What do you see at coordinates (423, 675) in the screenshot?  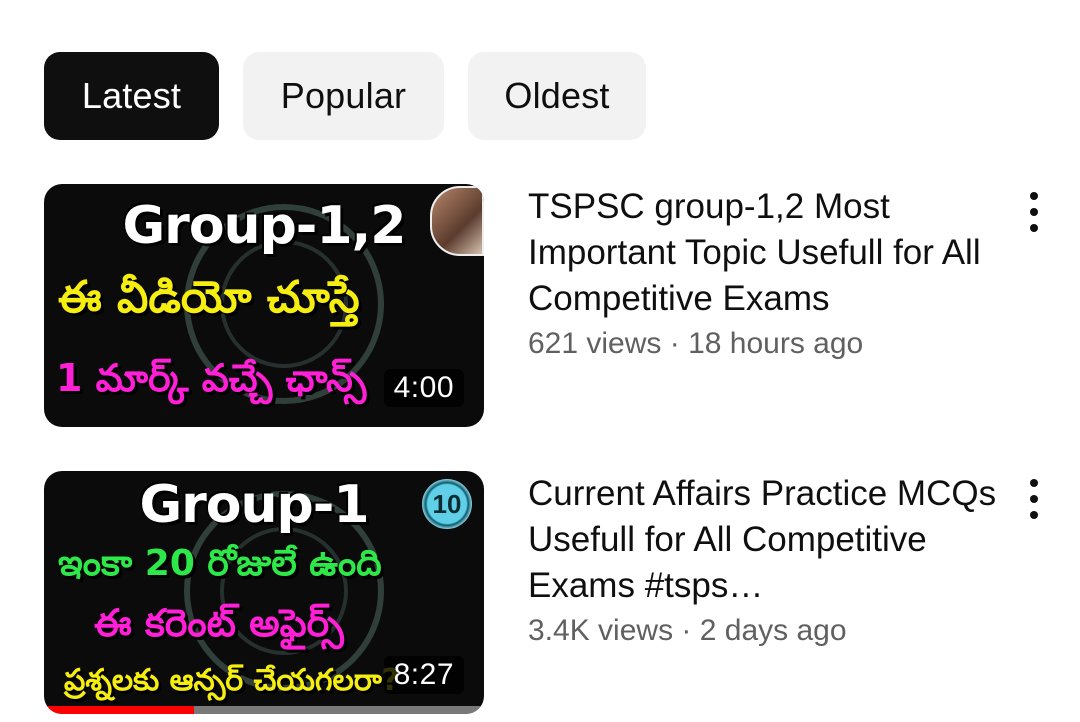 I see `duration-badge: 8:27` at bounding box center [423, 675].